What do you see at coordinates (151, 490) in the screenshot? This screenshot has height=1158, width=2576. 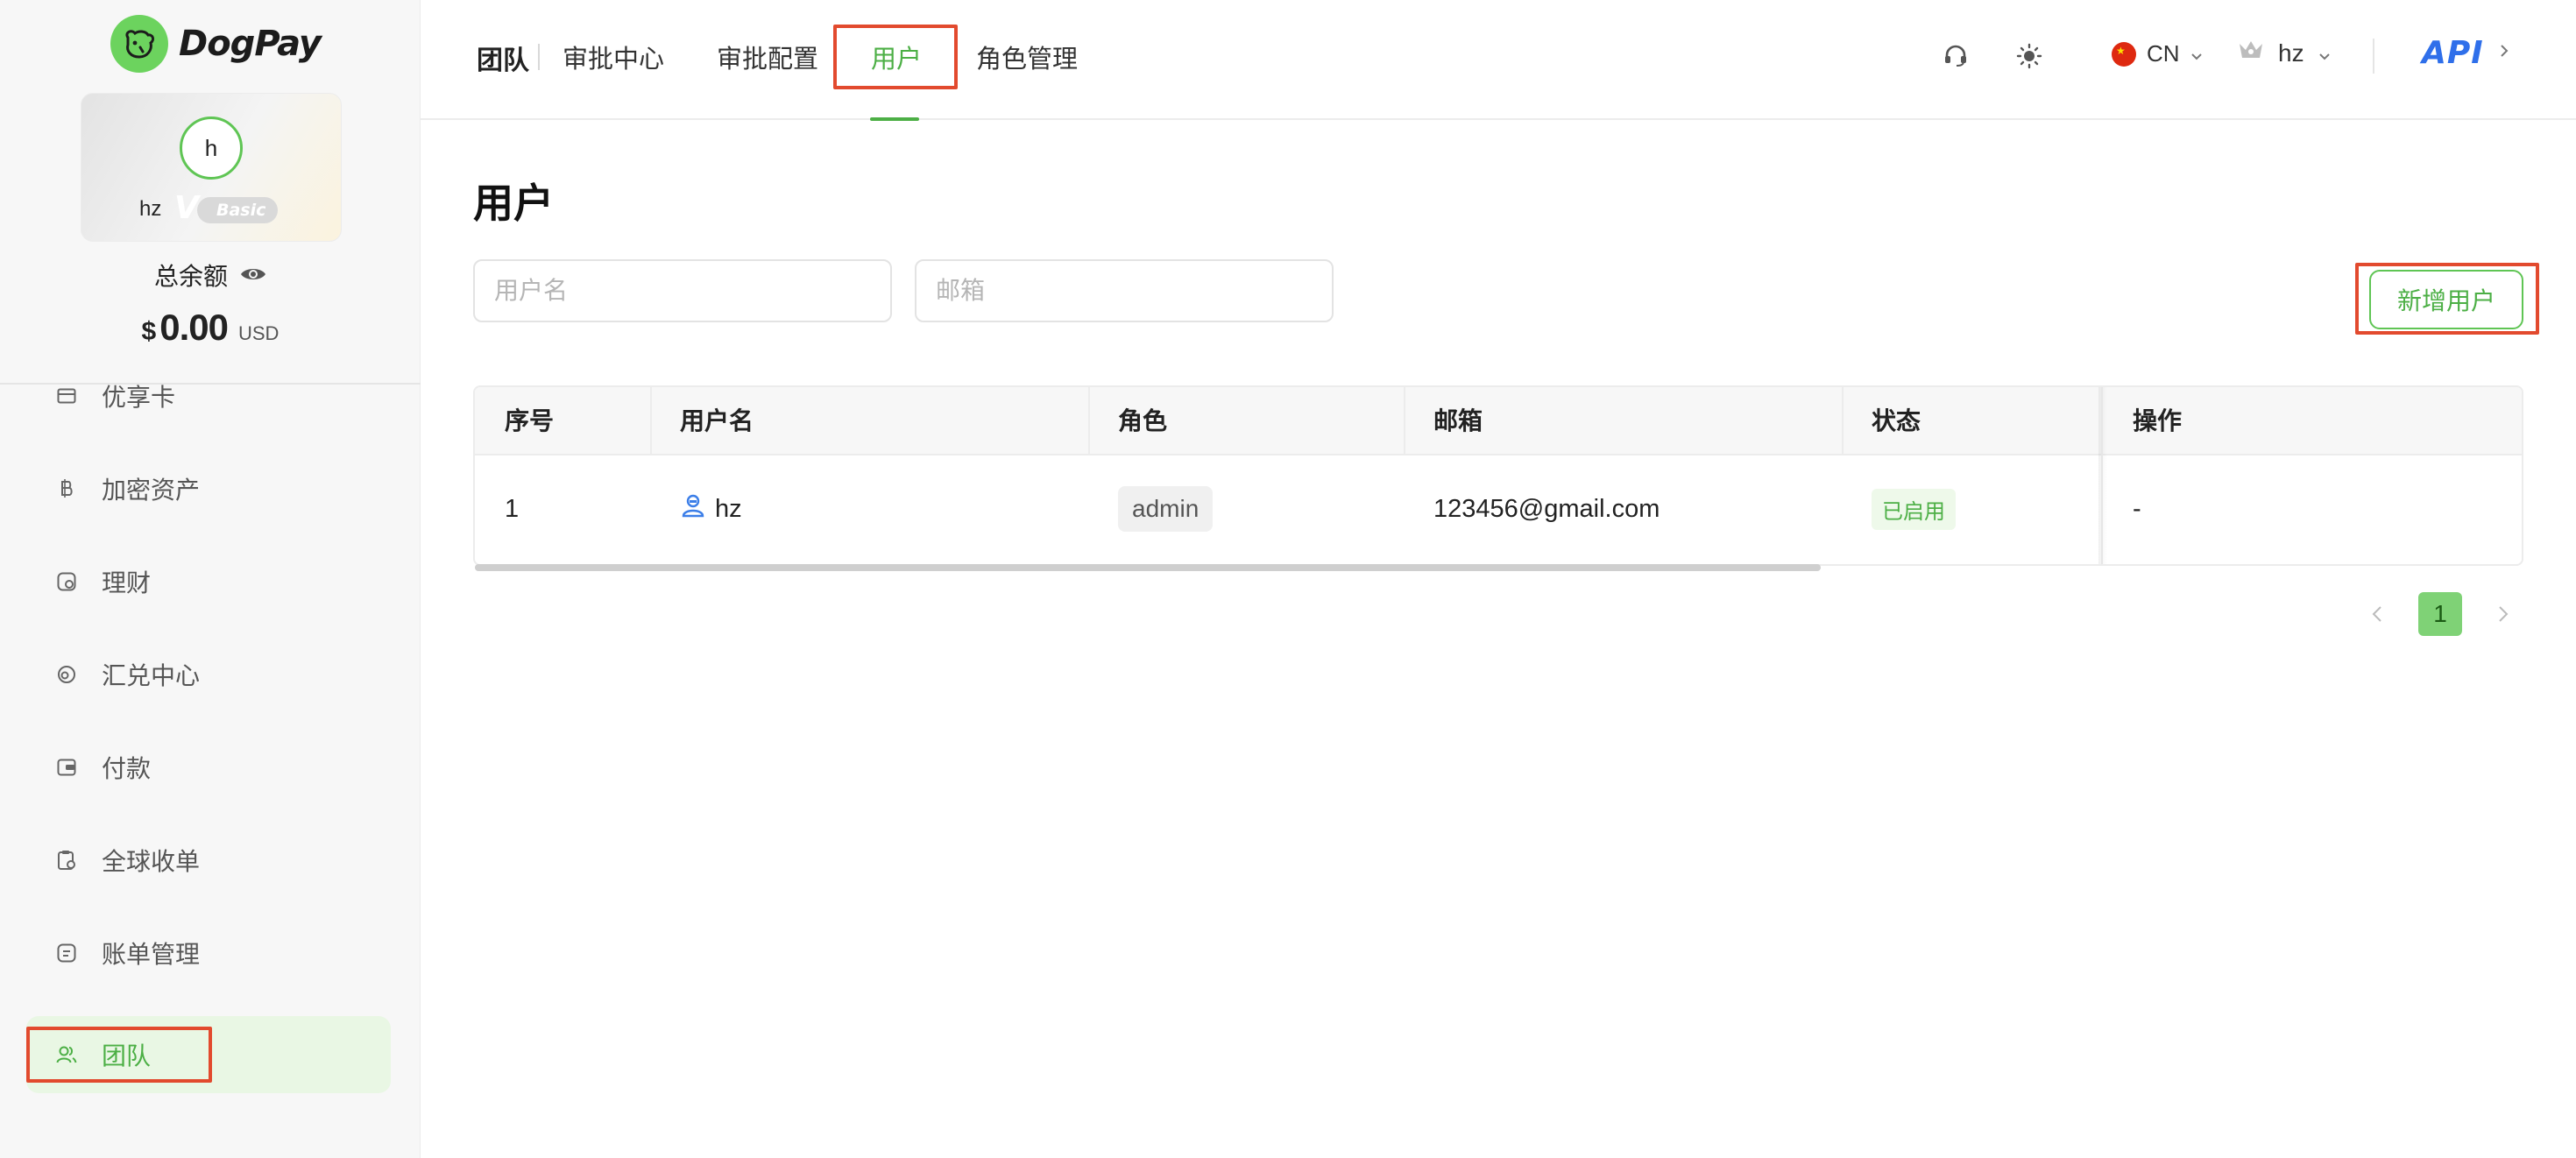 I see `sidebar-item-label: 加密资产` at bounding box center [151, 490].